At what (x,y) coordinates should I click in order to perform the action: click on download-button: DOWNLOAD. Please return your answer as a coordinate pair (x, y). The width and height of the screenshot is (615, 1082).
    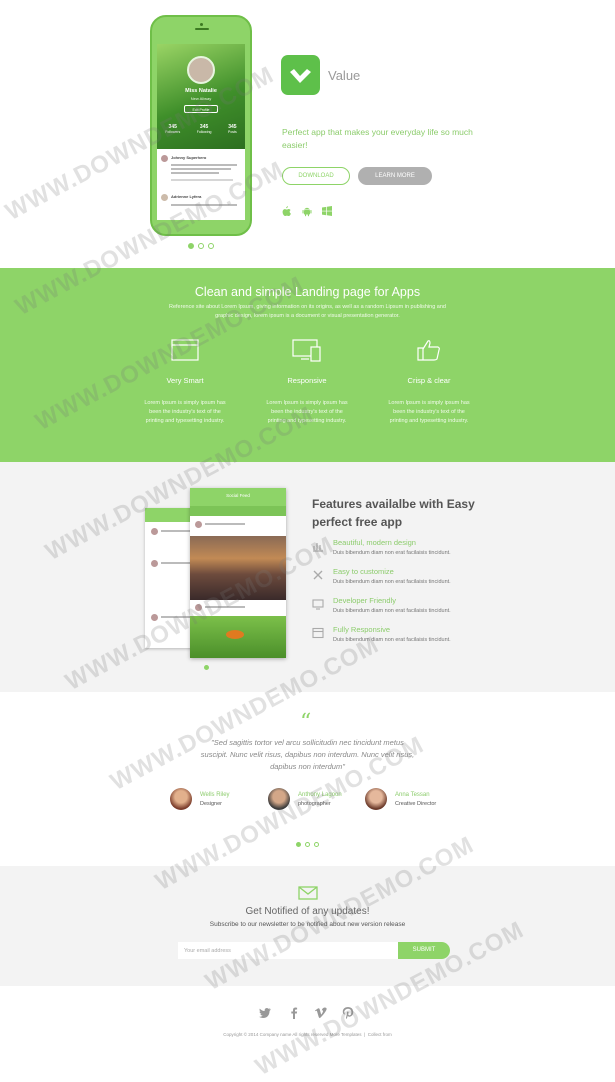
    Looking at the image, I should click on (316, 176).